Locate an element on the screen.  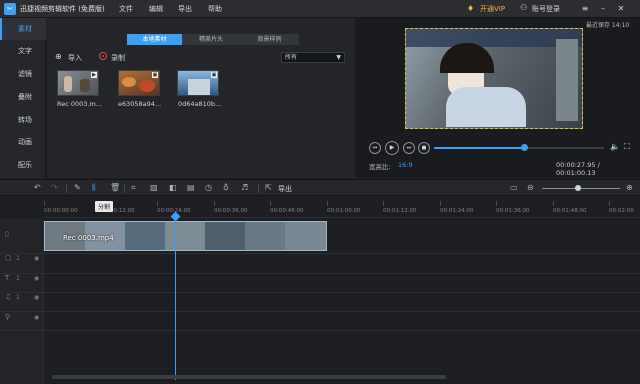
sidebar-item-music: 配乐 is located at coordinates (23, 165).